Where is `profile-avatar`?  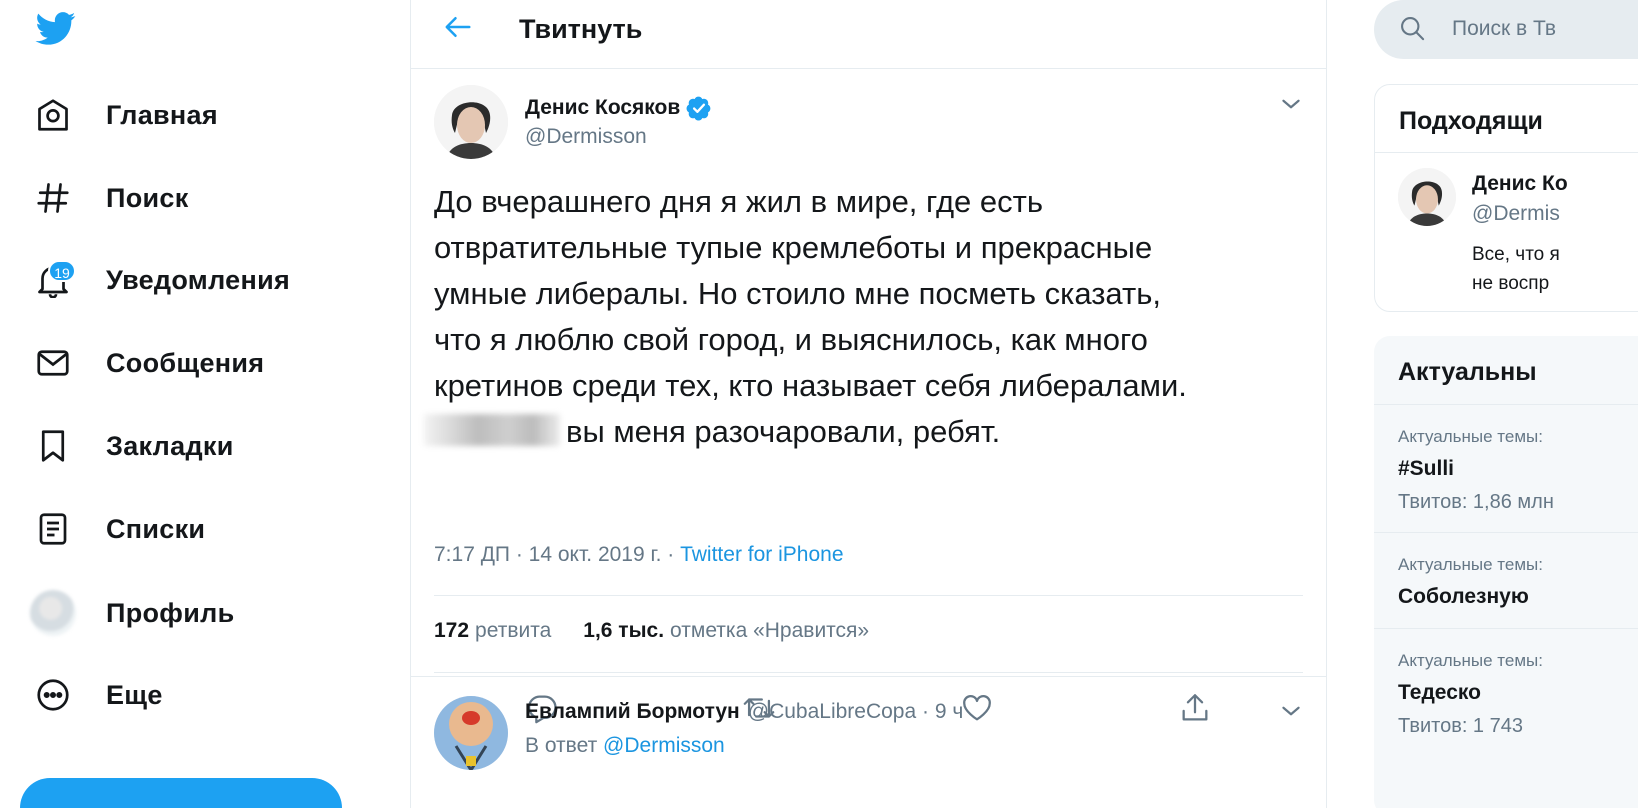 profile-avatar is located at coordinates (53, 613).